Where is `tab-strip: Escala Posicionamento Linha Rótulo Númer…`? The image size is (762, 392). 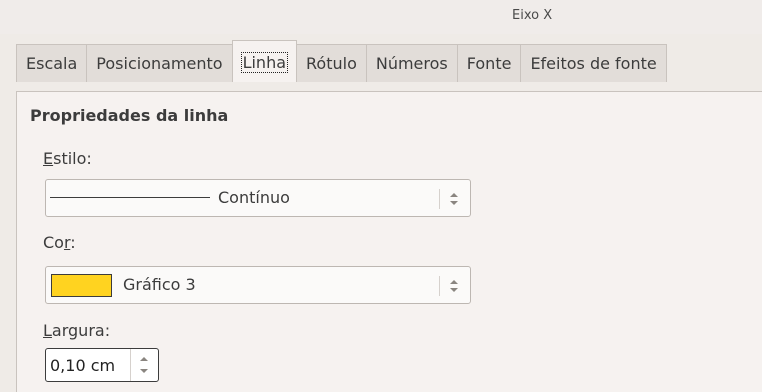
tab-strip: Escala Posicionamento Linha Rótulo Númer… is located at coordinates (341, 62).